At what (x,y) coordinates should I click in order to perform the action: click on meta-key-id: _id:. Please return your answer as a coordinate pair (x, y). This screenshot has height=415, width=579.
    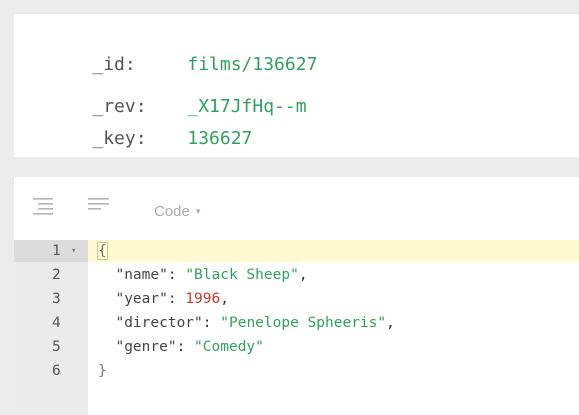
    Looking at the image, I should click on (114, 64).